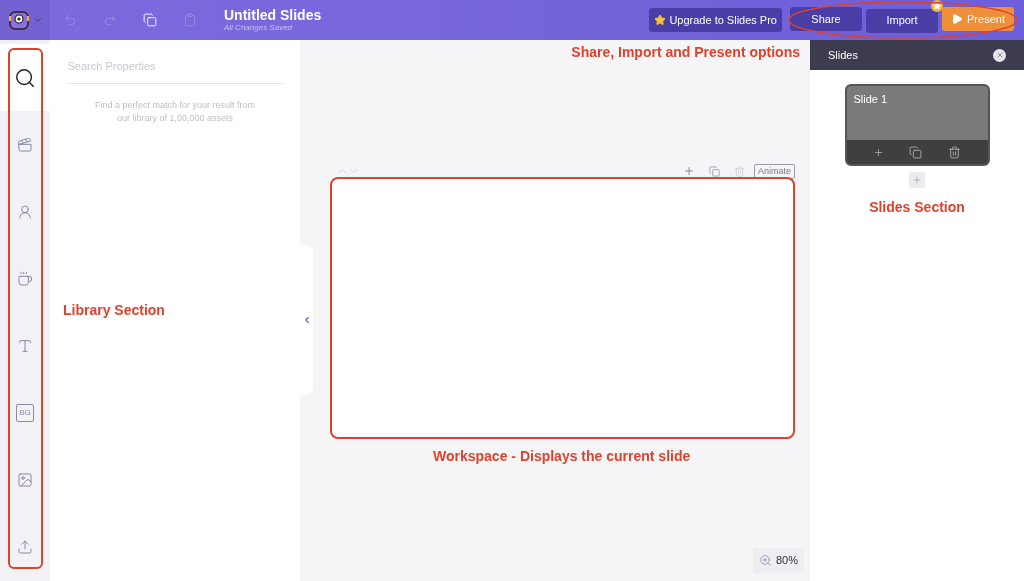 The width and height of the screenshot is (1024, 581). Describe the element at coordinates (917, 207) in the screenshot. I see `annotation-label: Slides Section` at that location.